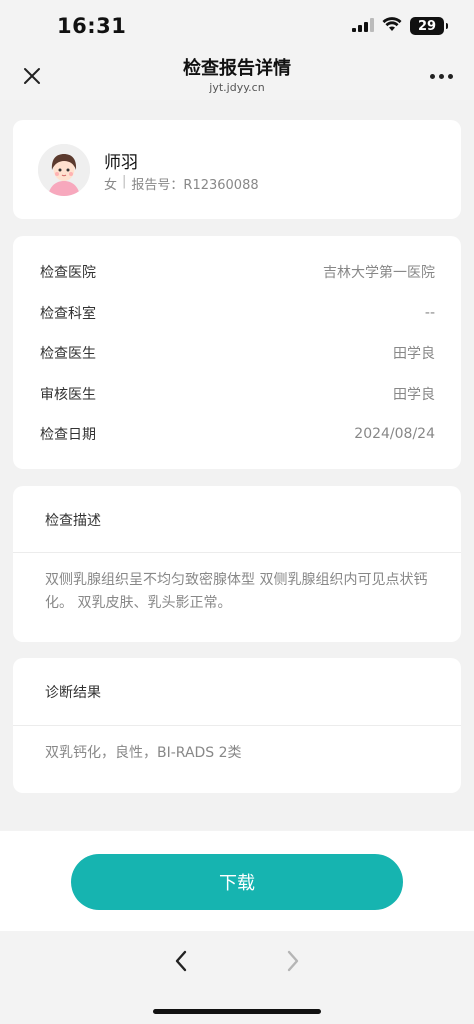  What do you see at coordinates (237, 977) in the screenshot?
I see `browser-nav` at bounding box center [237, 977].